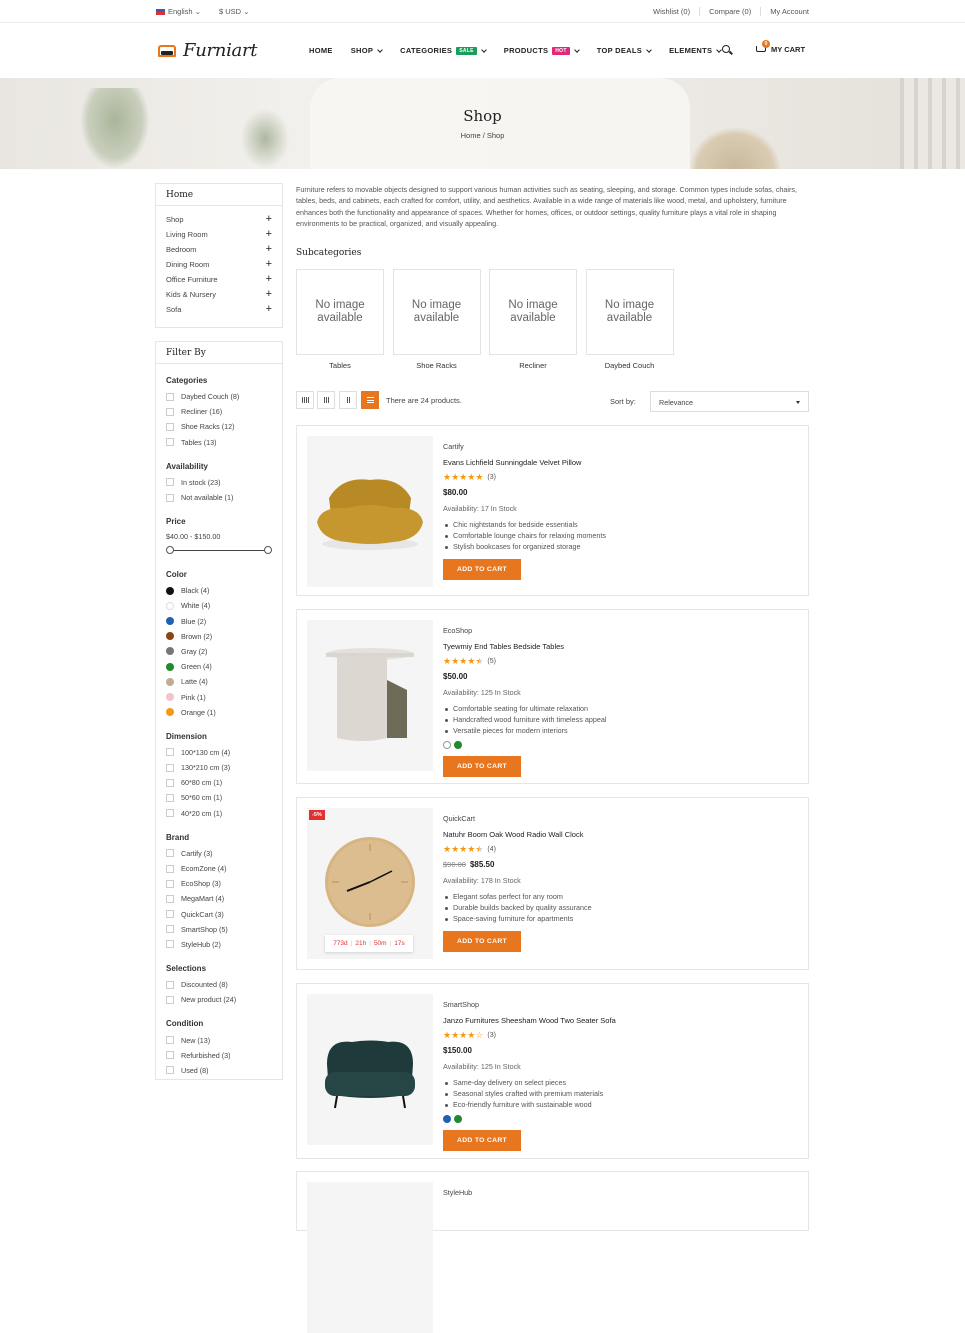 The width and height of the screenshot is (965, 1333). What do you see at coordinates (219, 767) in the screenshot?
I see `filter-option: 130*210 cm (3)` at bounding box center [219, 767].